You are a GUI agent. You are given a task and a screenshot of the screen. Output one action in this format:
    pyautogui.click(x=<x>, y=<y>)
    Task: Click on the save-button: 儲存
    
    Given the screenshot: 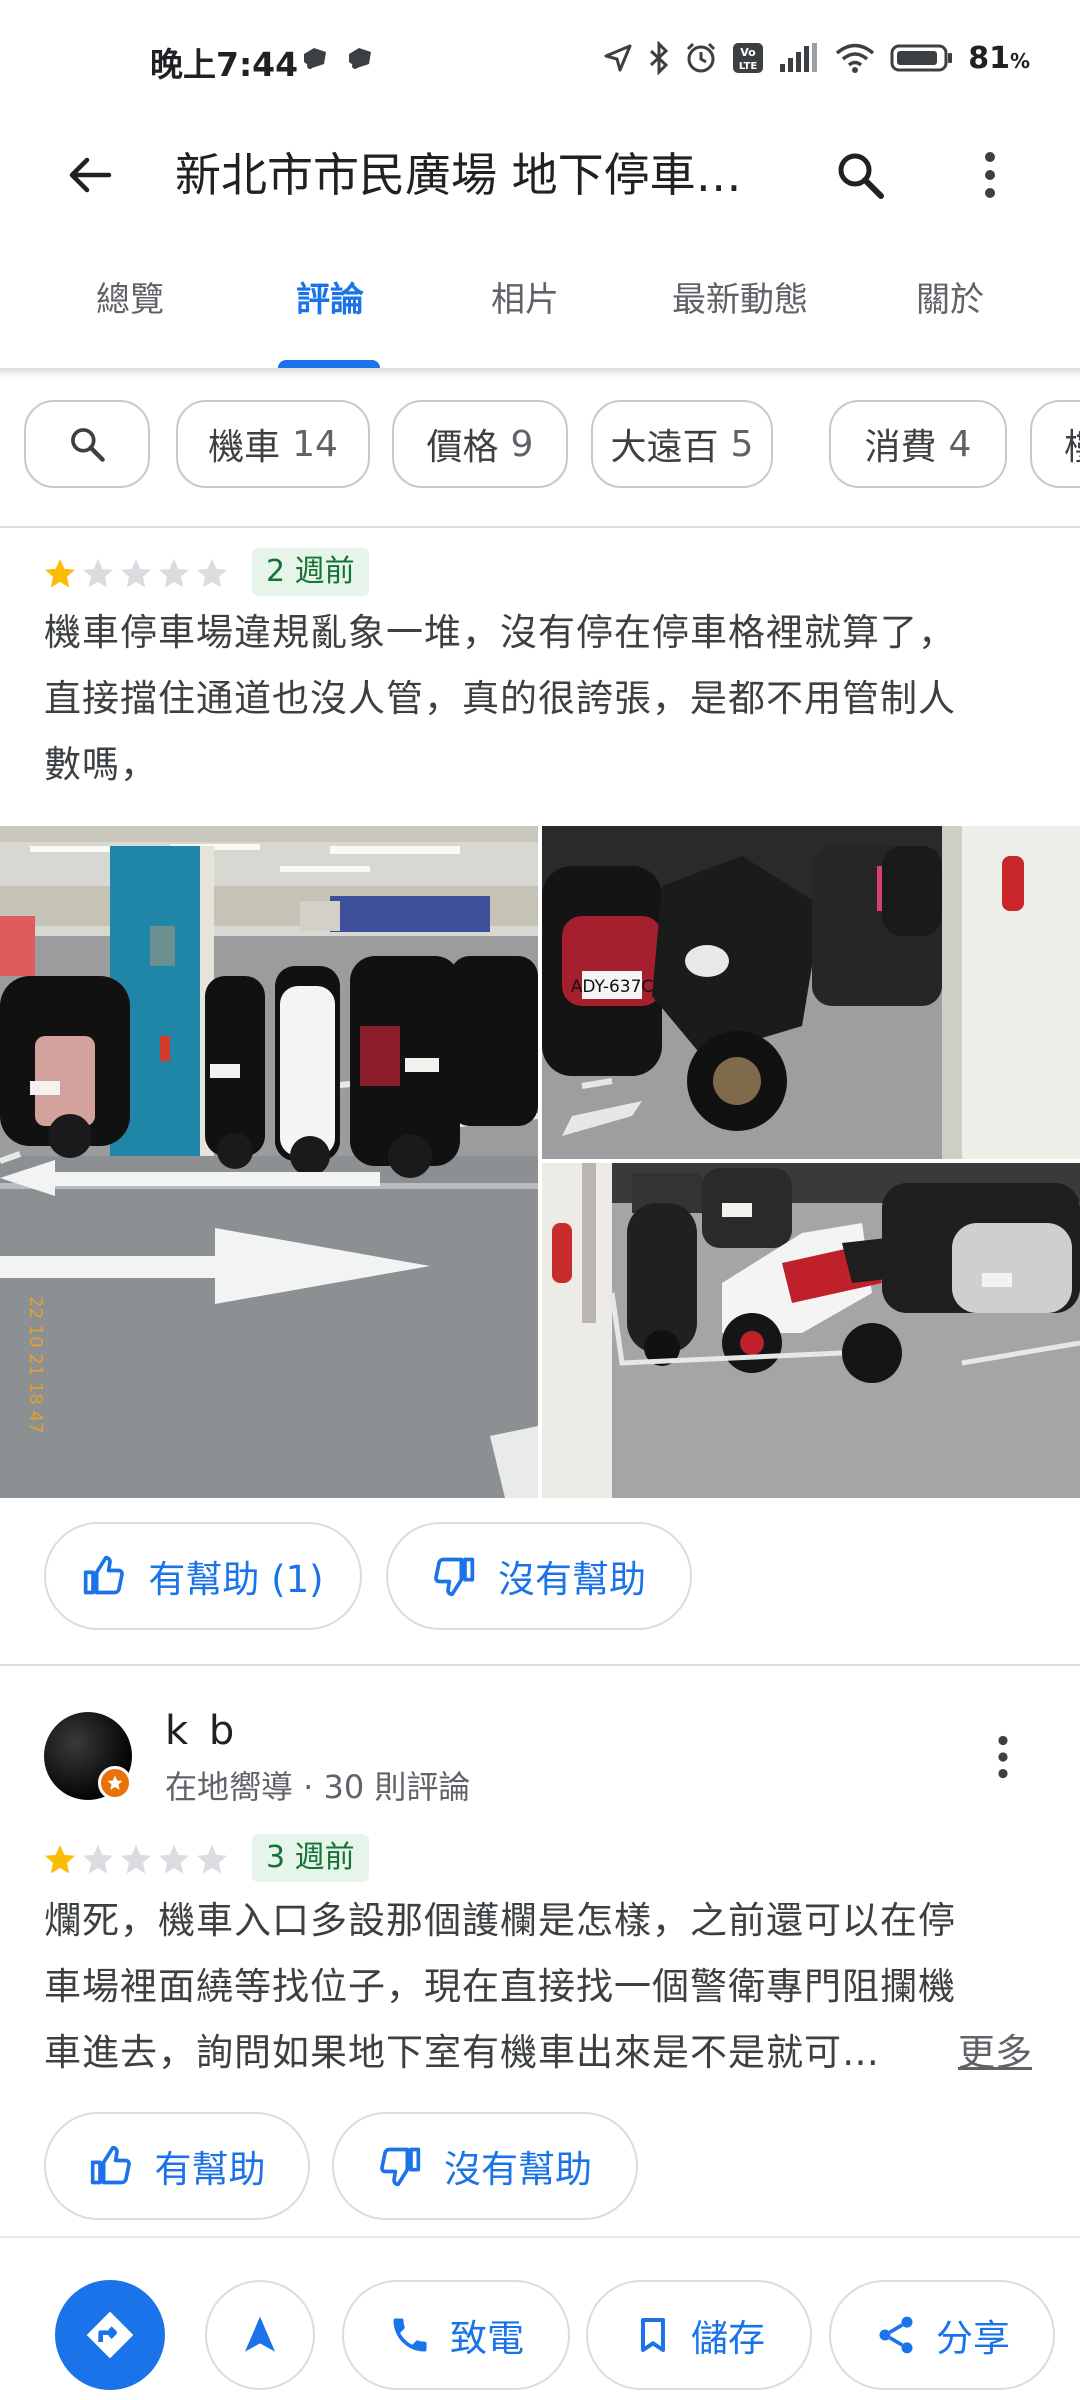 What is the action you would take?
    pyautogui.click(x=699, y=2335)
    